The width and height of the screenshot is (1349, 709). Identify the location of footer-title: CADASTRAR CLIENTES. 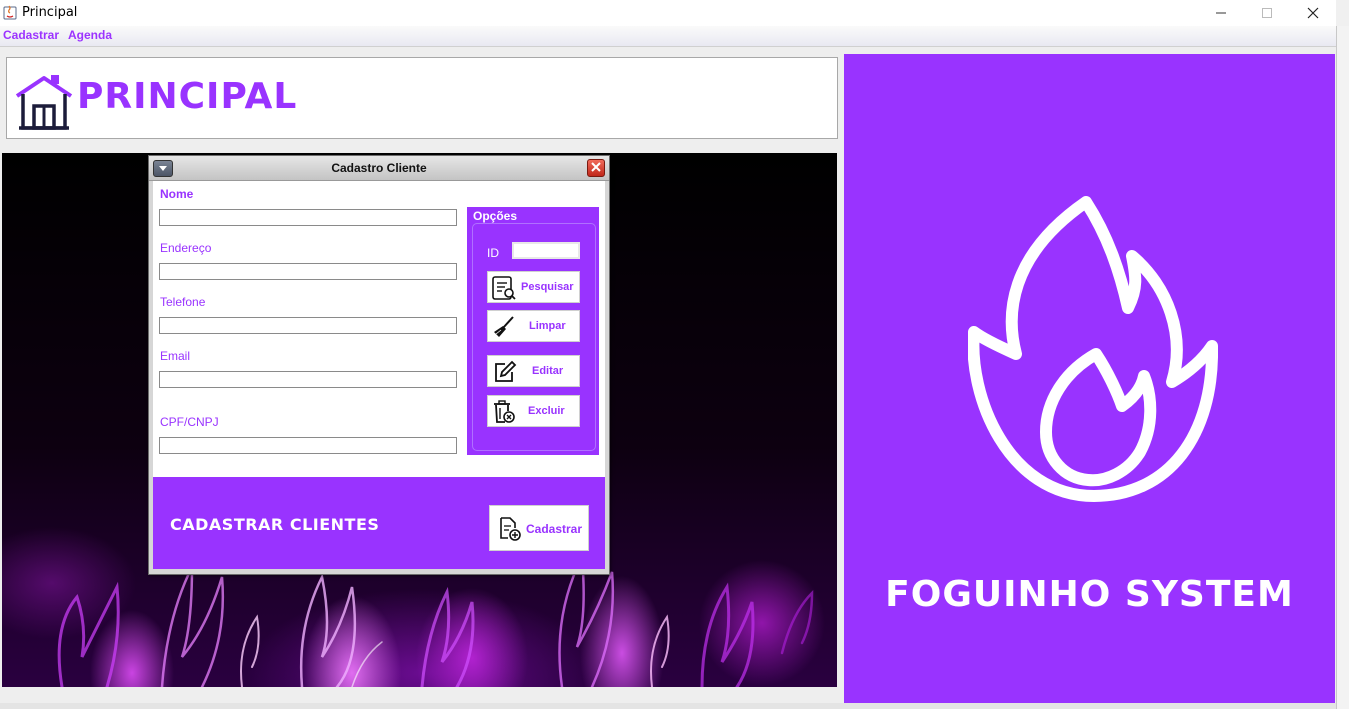
(275, 524).